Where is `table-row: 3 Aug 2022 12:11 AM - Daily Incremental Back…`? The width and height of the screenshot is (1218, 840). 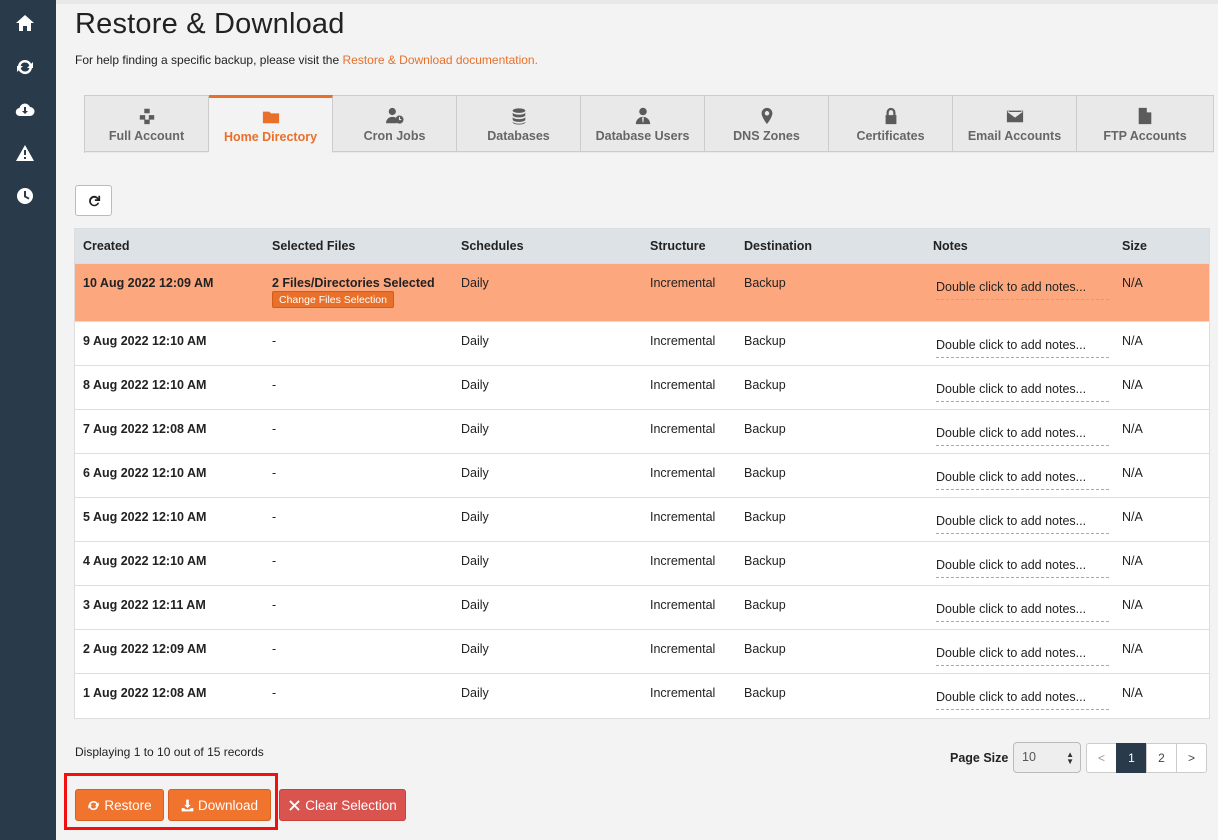 table-row: 3 Aug 2022 12:11 AM - Daily Incremental Back… is located at coordinates (642, 607).